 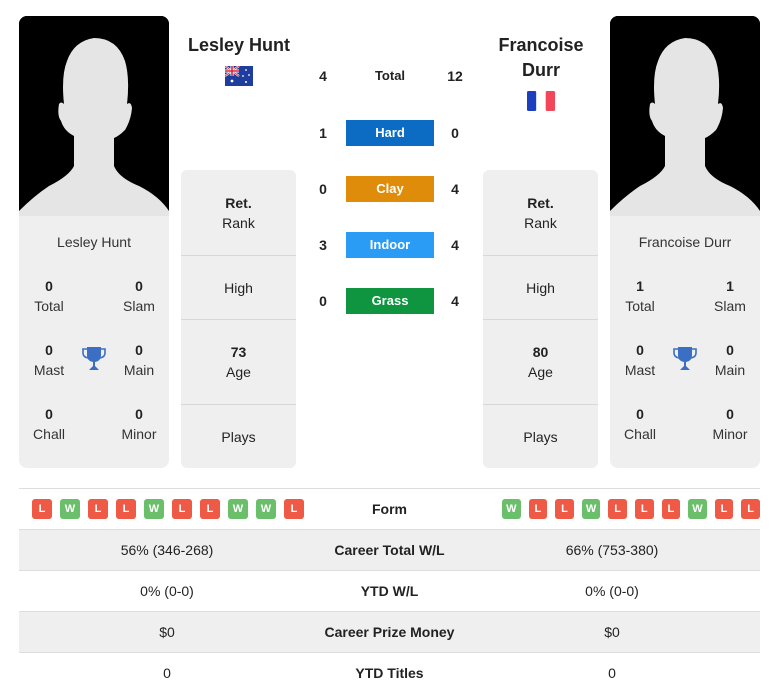 I want to click on h2h-total-row: 4 Total 12, so click(x=390, y=76).